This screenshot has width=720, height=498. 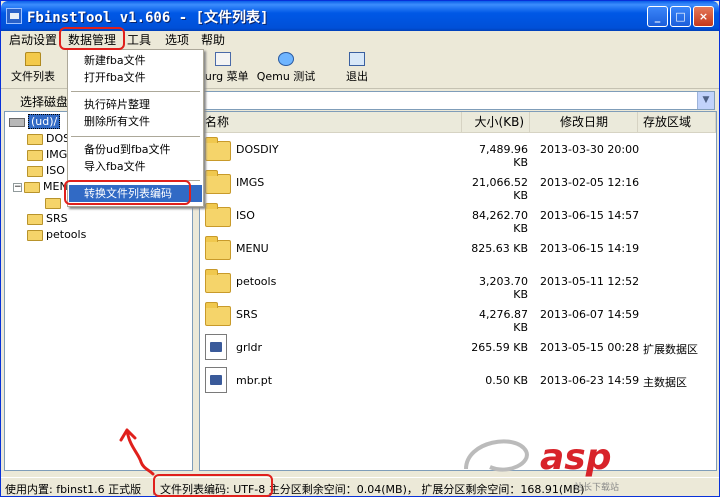 What do you see at coordinates (17, 187) in the screenshot?
I see `collapse-icon: −` at bounding box center [17, 187].